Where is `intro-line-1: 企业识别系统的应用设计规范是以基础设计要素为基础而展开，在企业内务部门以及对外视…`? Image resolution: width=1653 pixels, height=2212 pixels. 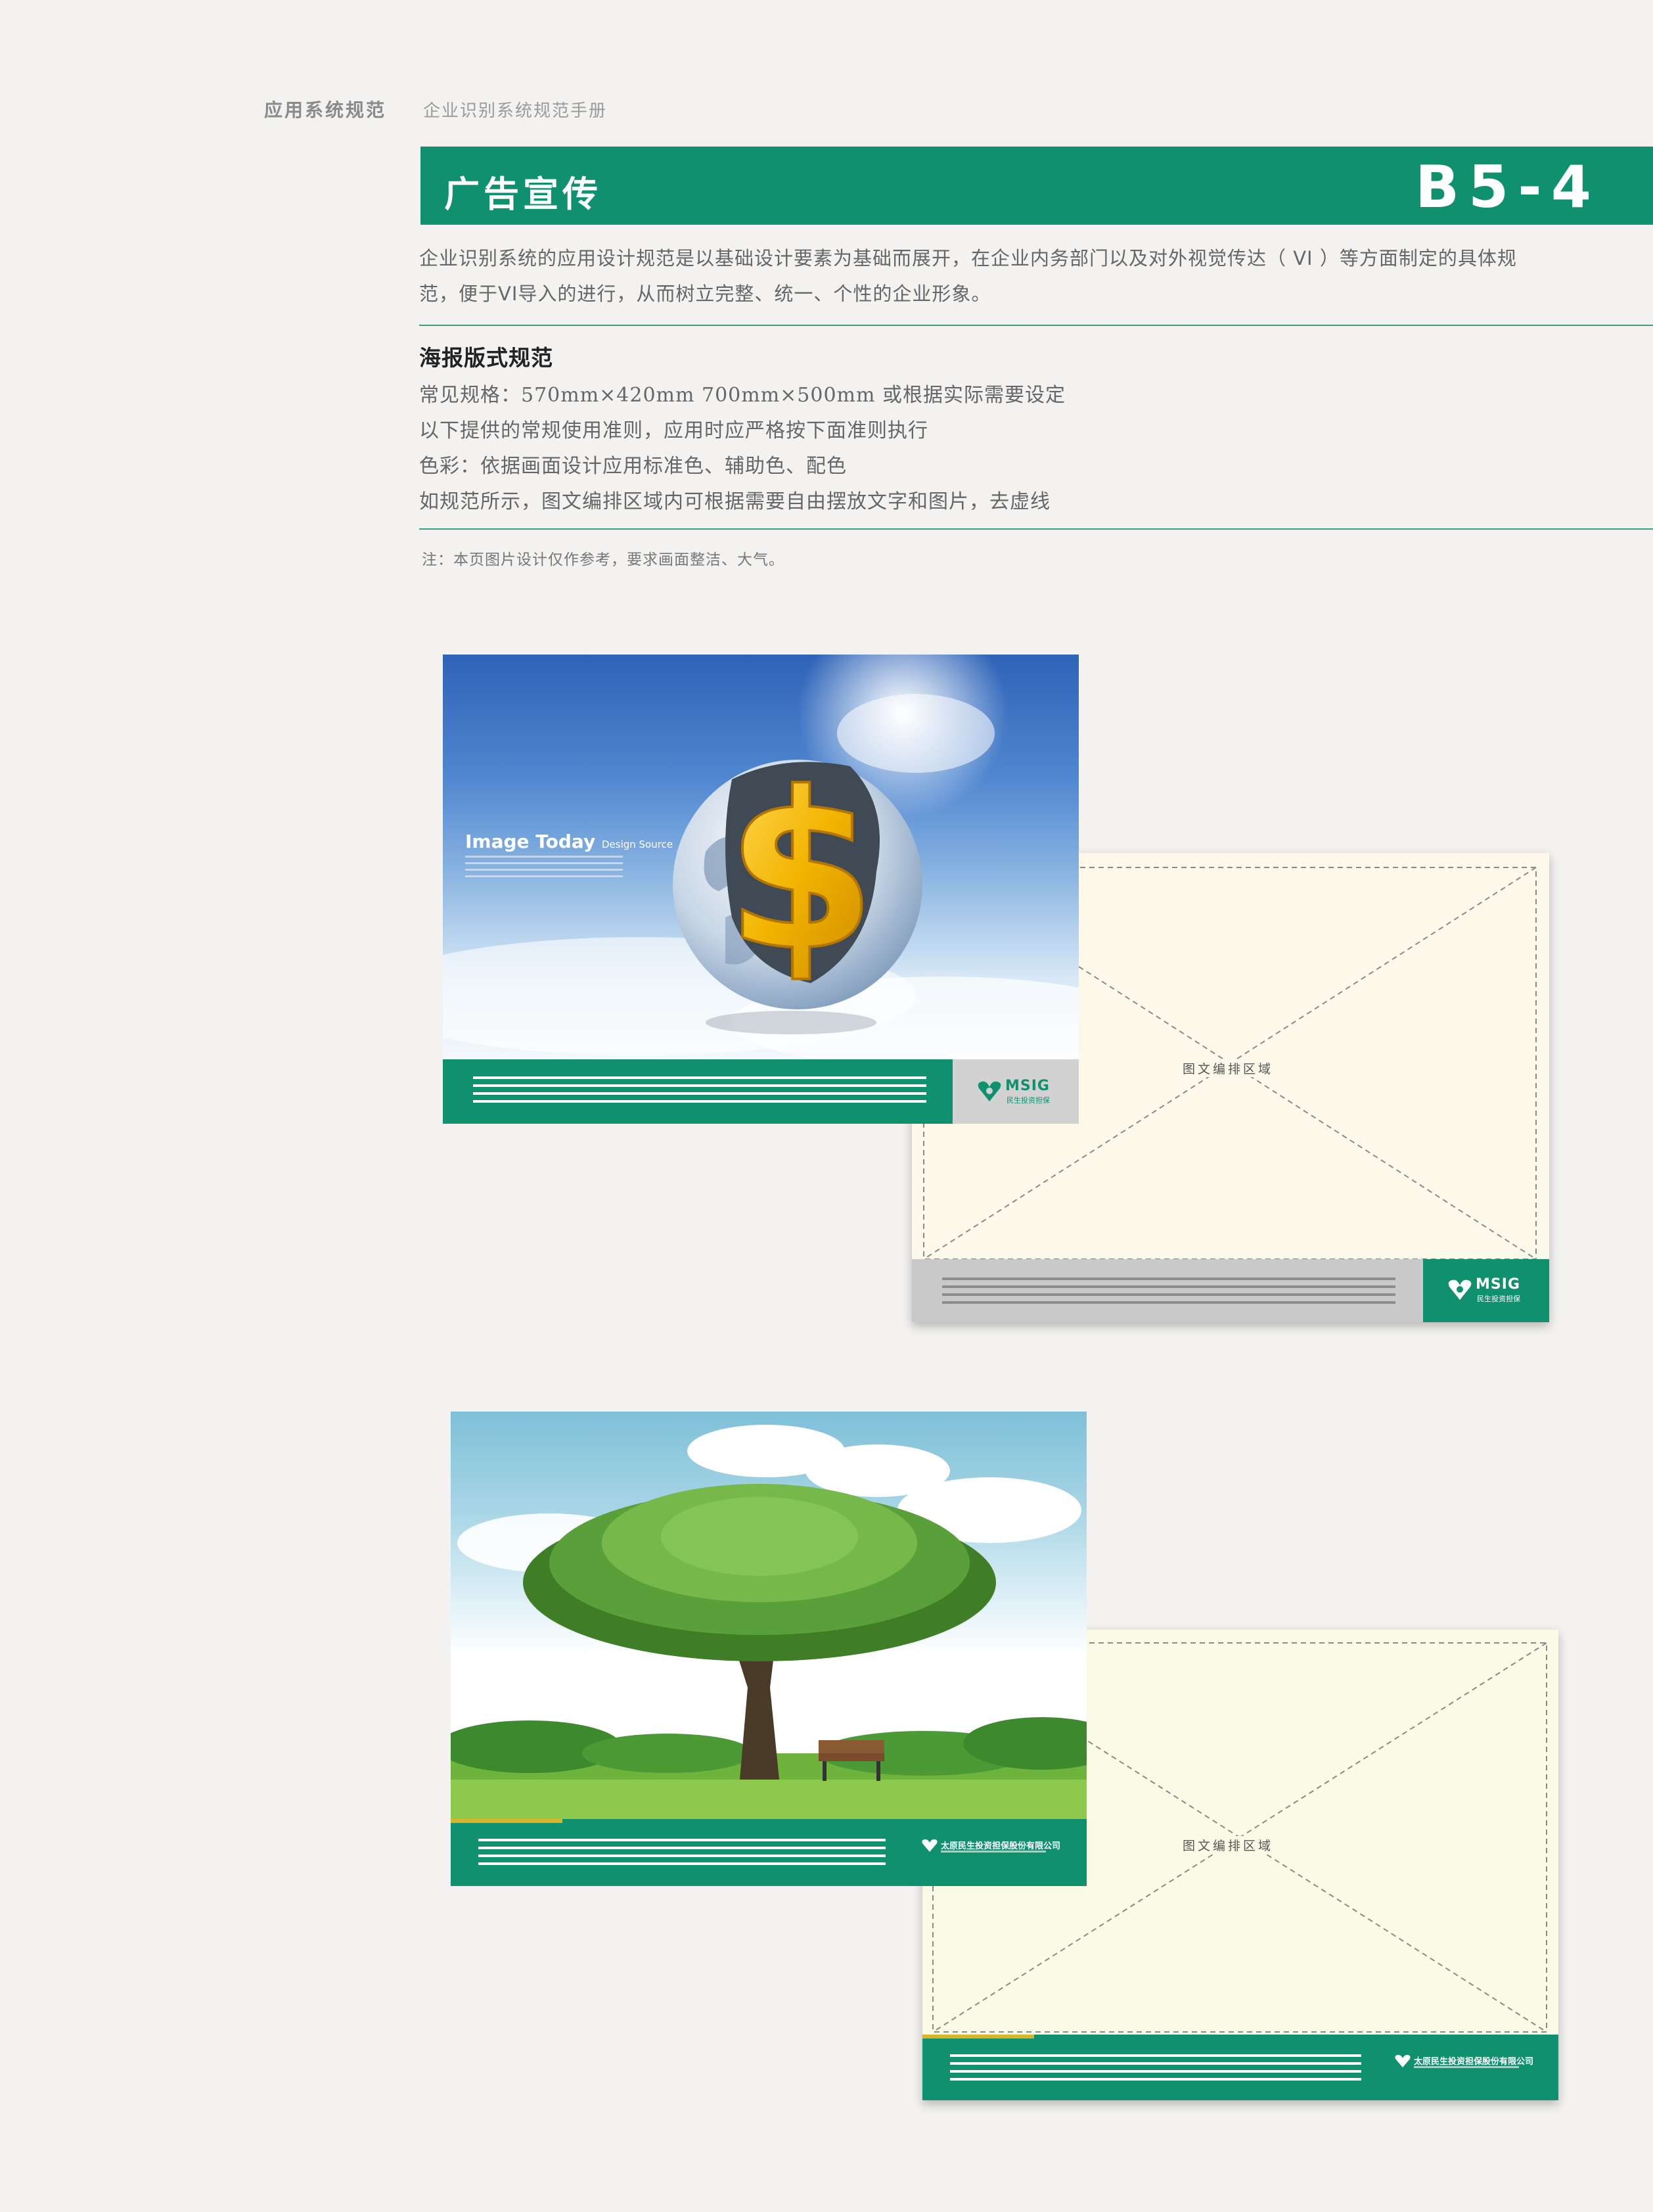
intro-line-1: 企业识别系统的应用设计规范是以基础设计要素为基础而展开，在企业内务部门以及对外视… is located at coordinates (968, 258).